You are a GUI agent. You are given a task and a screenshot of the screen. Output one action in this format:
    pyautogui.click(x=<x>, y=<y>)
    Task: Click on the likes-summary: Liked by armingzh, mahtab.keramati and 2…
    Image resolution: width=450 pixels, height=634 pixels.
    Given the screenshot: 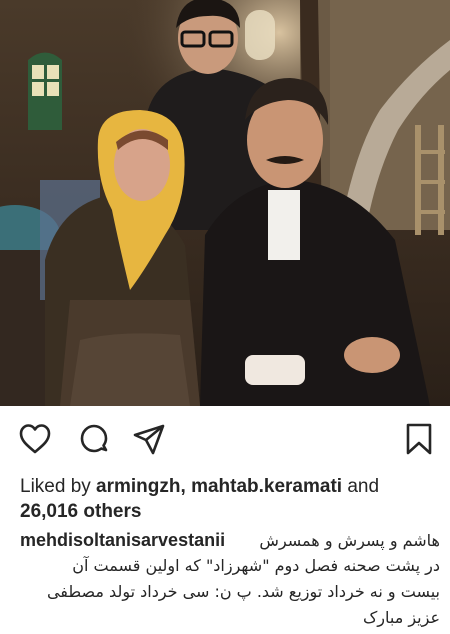 What is the action you would take?
    pyautogui.click(x=230, y=499)
    